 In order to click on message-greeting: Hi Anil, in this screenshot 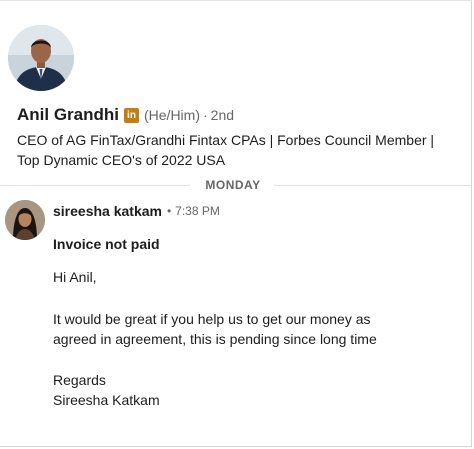, I will do `click(75, 277)`.